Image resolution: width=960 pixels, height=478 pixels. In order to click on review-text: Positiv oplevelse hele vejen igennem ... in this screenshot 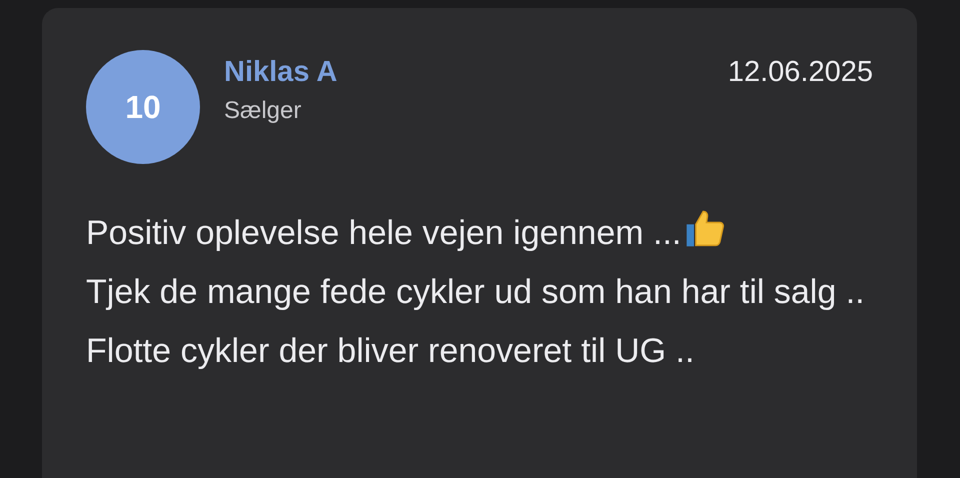, I will do `click(481, 233)`.